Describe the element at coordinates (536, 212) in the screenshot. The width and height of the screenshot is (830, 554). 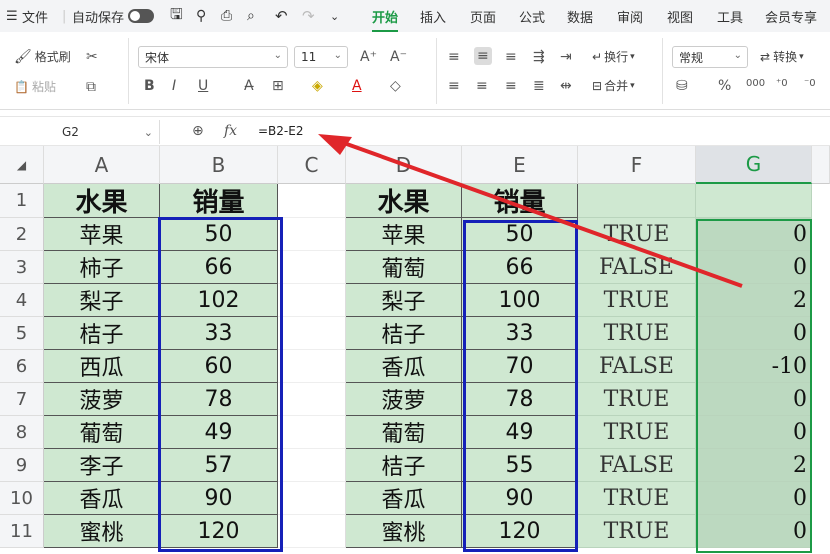
I see `arrow-line` at that location.